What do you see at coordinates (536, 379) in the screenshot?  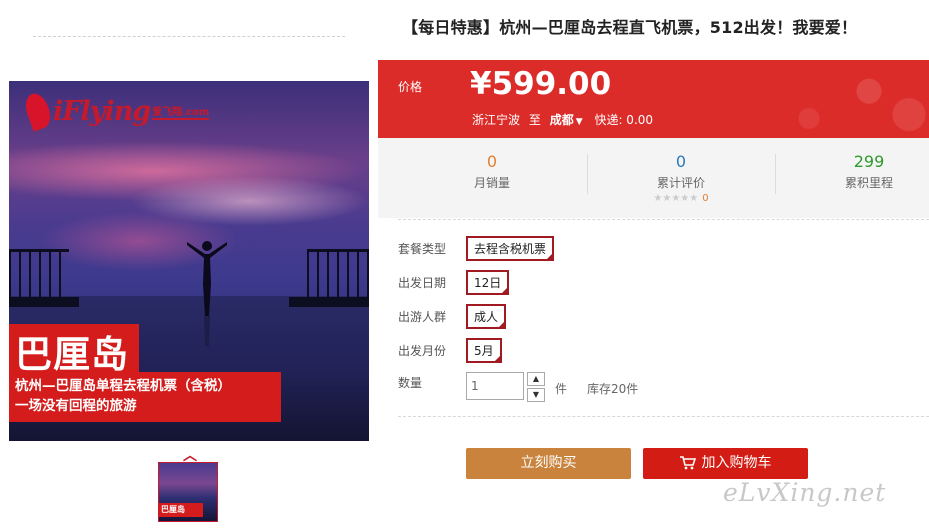 I see `increment-icon: ▲` at bounding box center [536, 379].